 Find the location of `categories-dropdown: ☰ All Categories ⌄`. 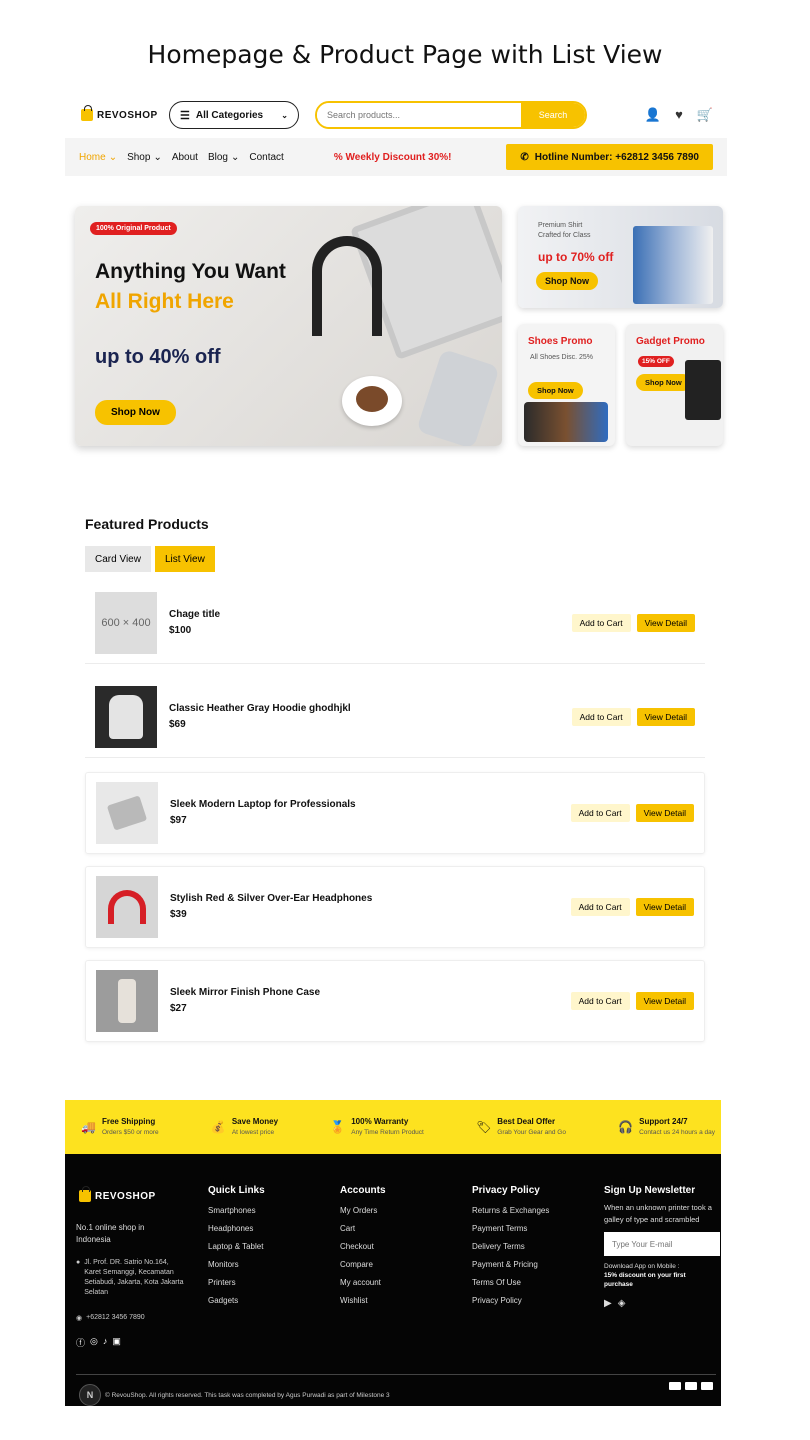

categories-dropdown: ☰ All Categories ⌄ is located at coordinates (234, 115).